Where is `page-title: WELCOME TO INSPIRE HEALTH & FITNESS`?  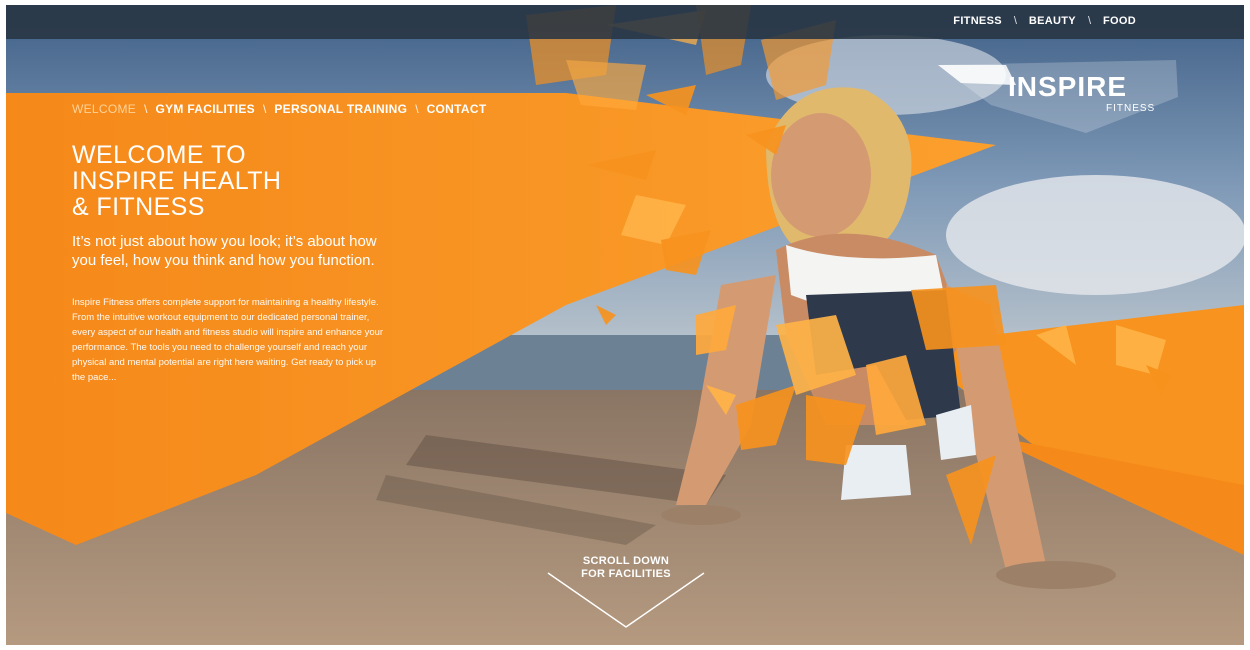 page-title: WELCOME TO INSPIRE HEALTH & FITNESS is located at coordinates (242, 181).